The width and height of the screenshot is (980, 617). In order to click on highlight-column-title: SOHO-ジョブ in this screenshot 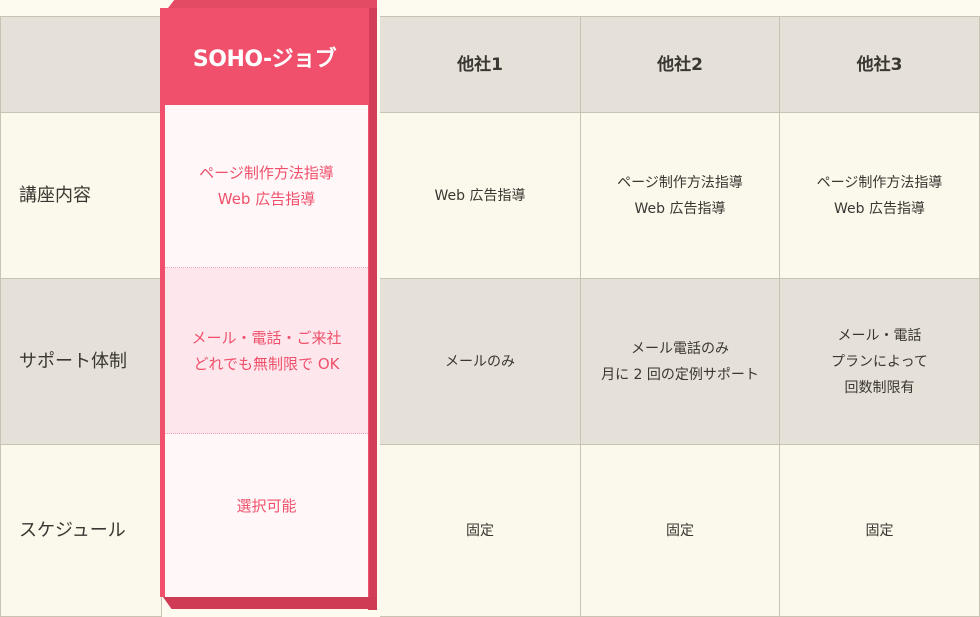, I will do `click(264, 59)`.